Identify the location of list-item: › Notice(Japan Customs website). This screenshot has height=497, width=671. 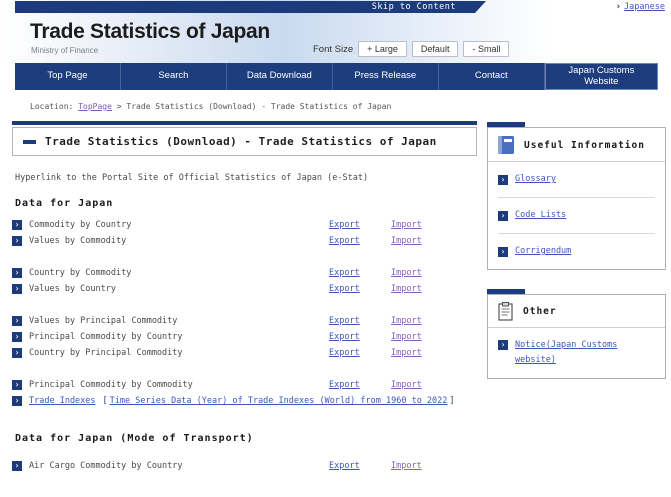
(576, 353).